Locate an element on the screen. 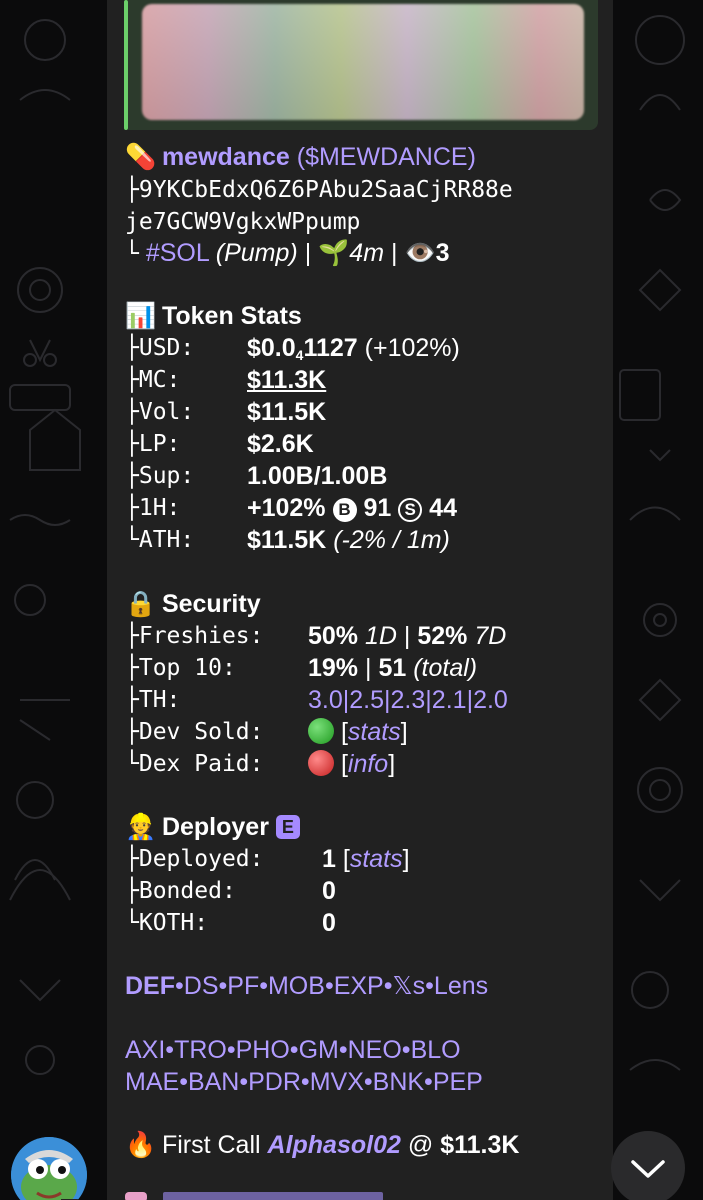 This screenshot has width=703, height=1200. deployed-stats-link: stats is located at coordinates (376, 859).